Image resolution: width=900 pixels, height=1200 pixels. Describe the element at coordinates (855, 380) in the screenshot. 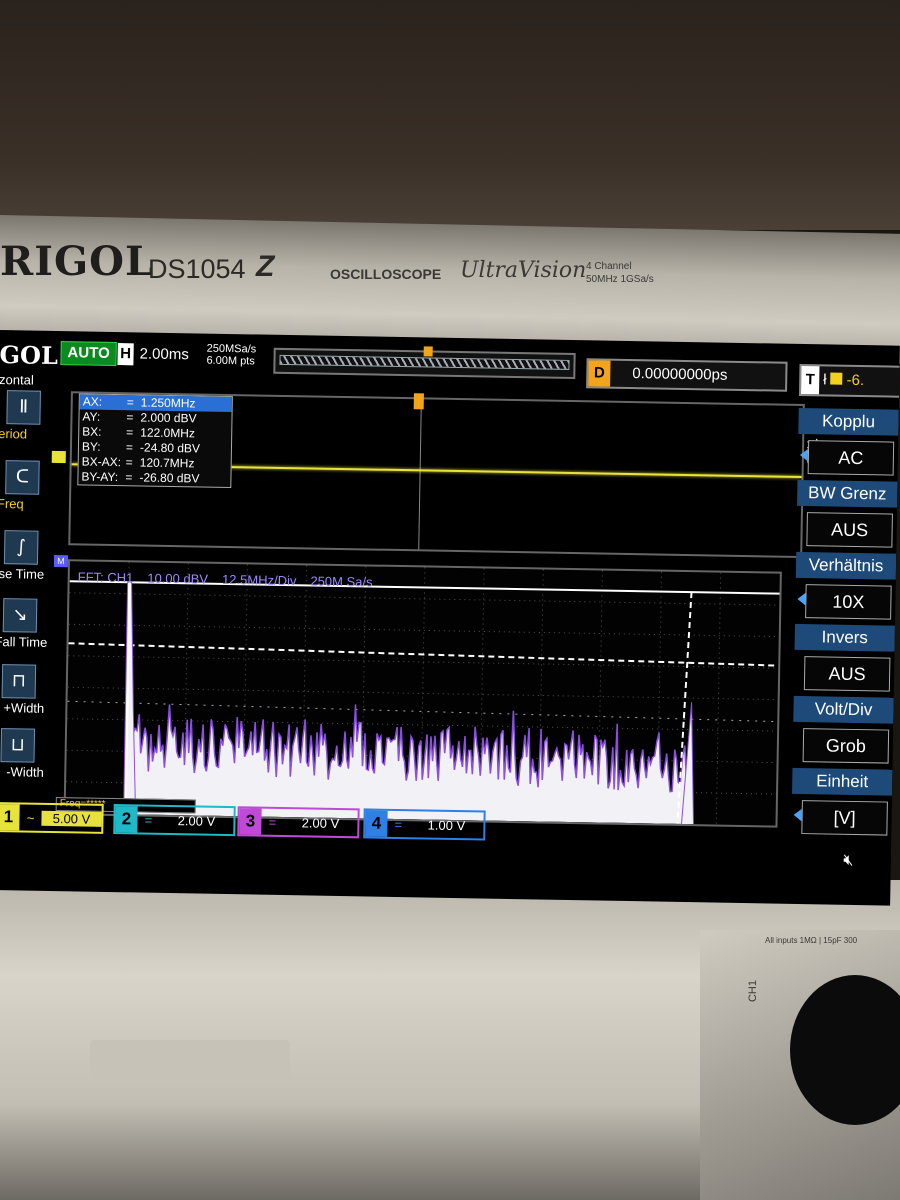

I see `trigger-level: -6.` at that location.